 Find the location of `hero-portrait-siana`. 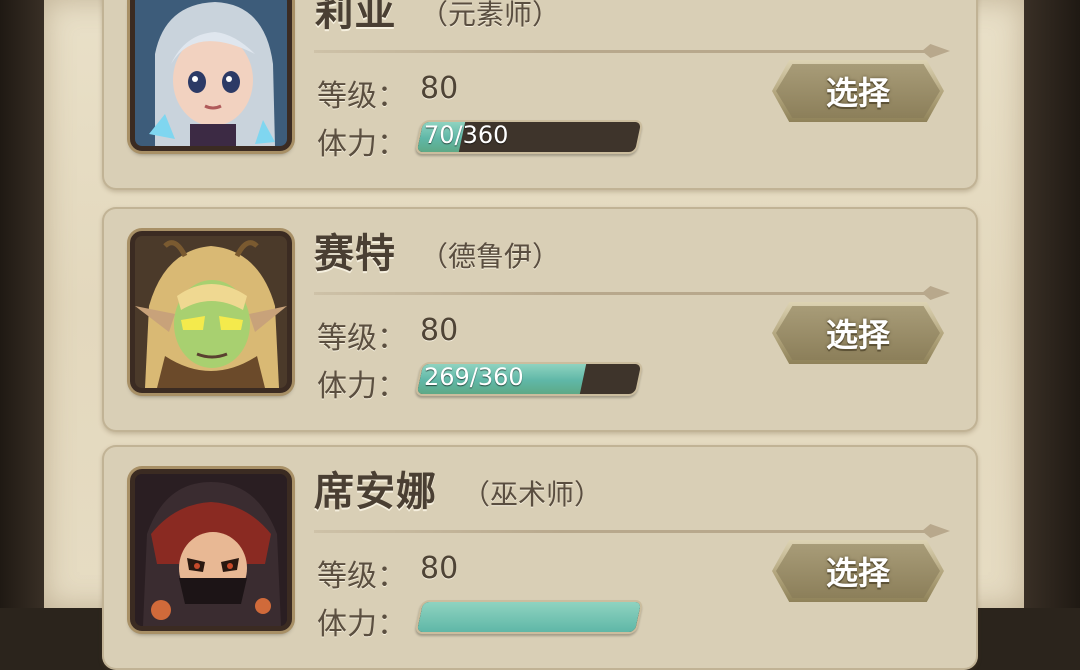

hero-portrait-siana is located at coordinates (211, 550).